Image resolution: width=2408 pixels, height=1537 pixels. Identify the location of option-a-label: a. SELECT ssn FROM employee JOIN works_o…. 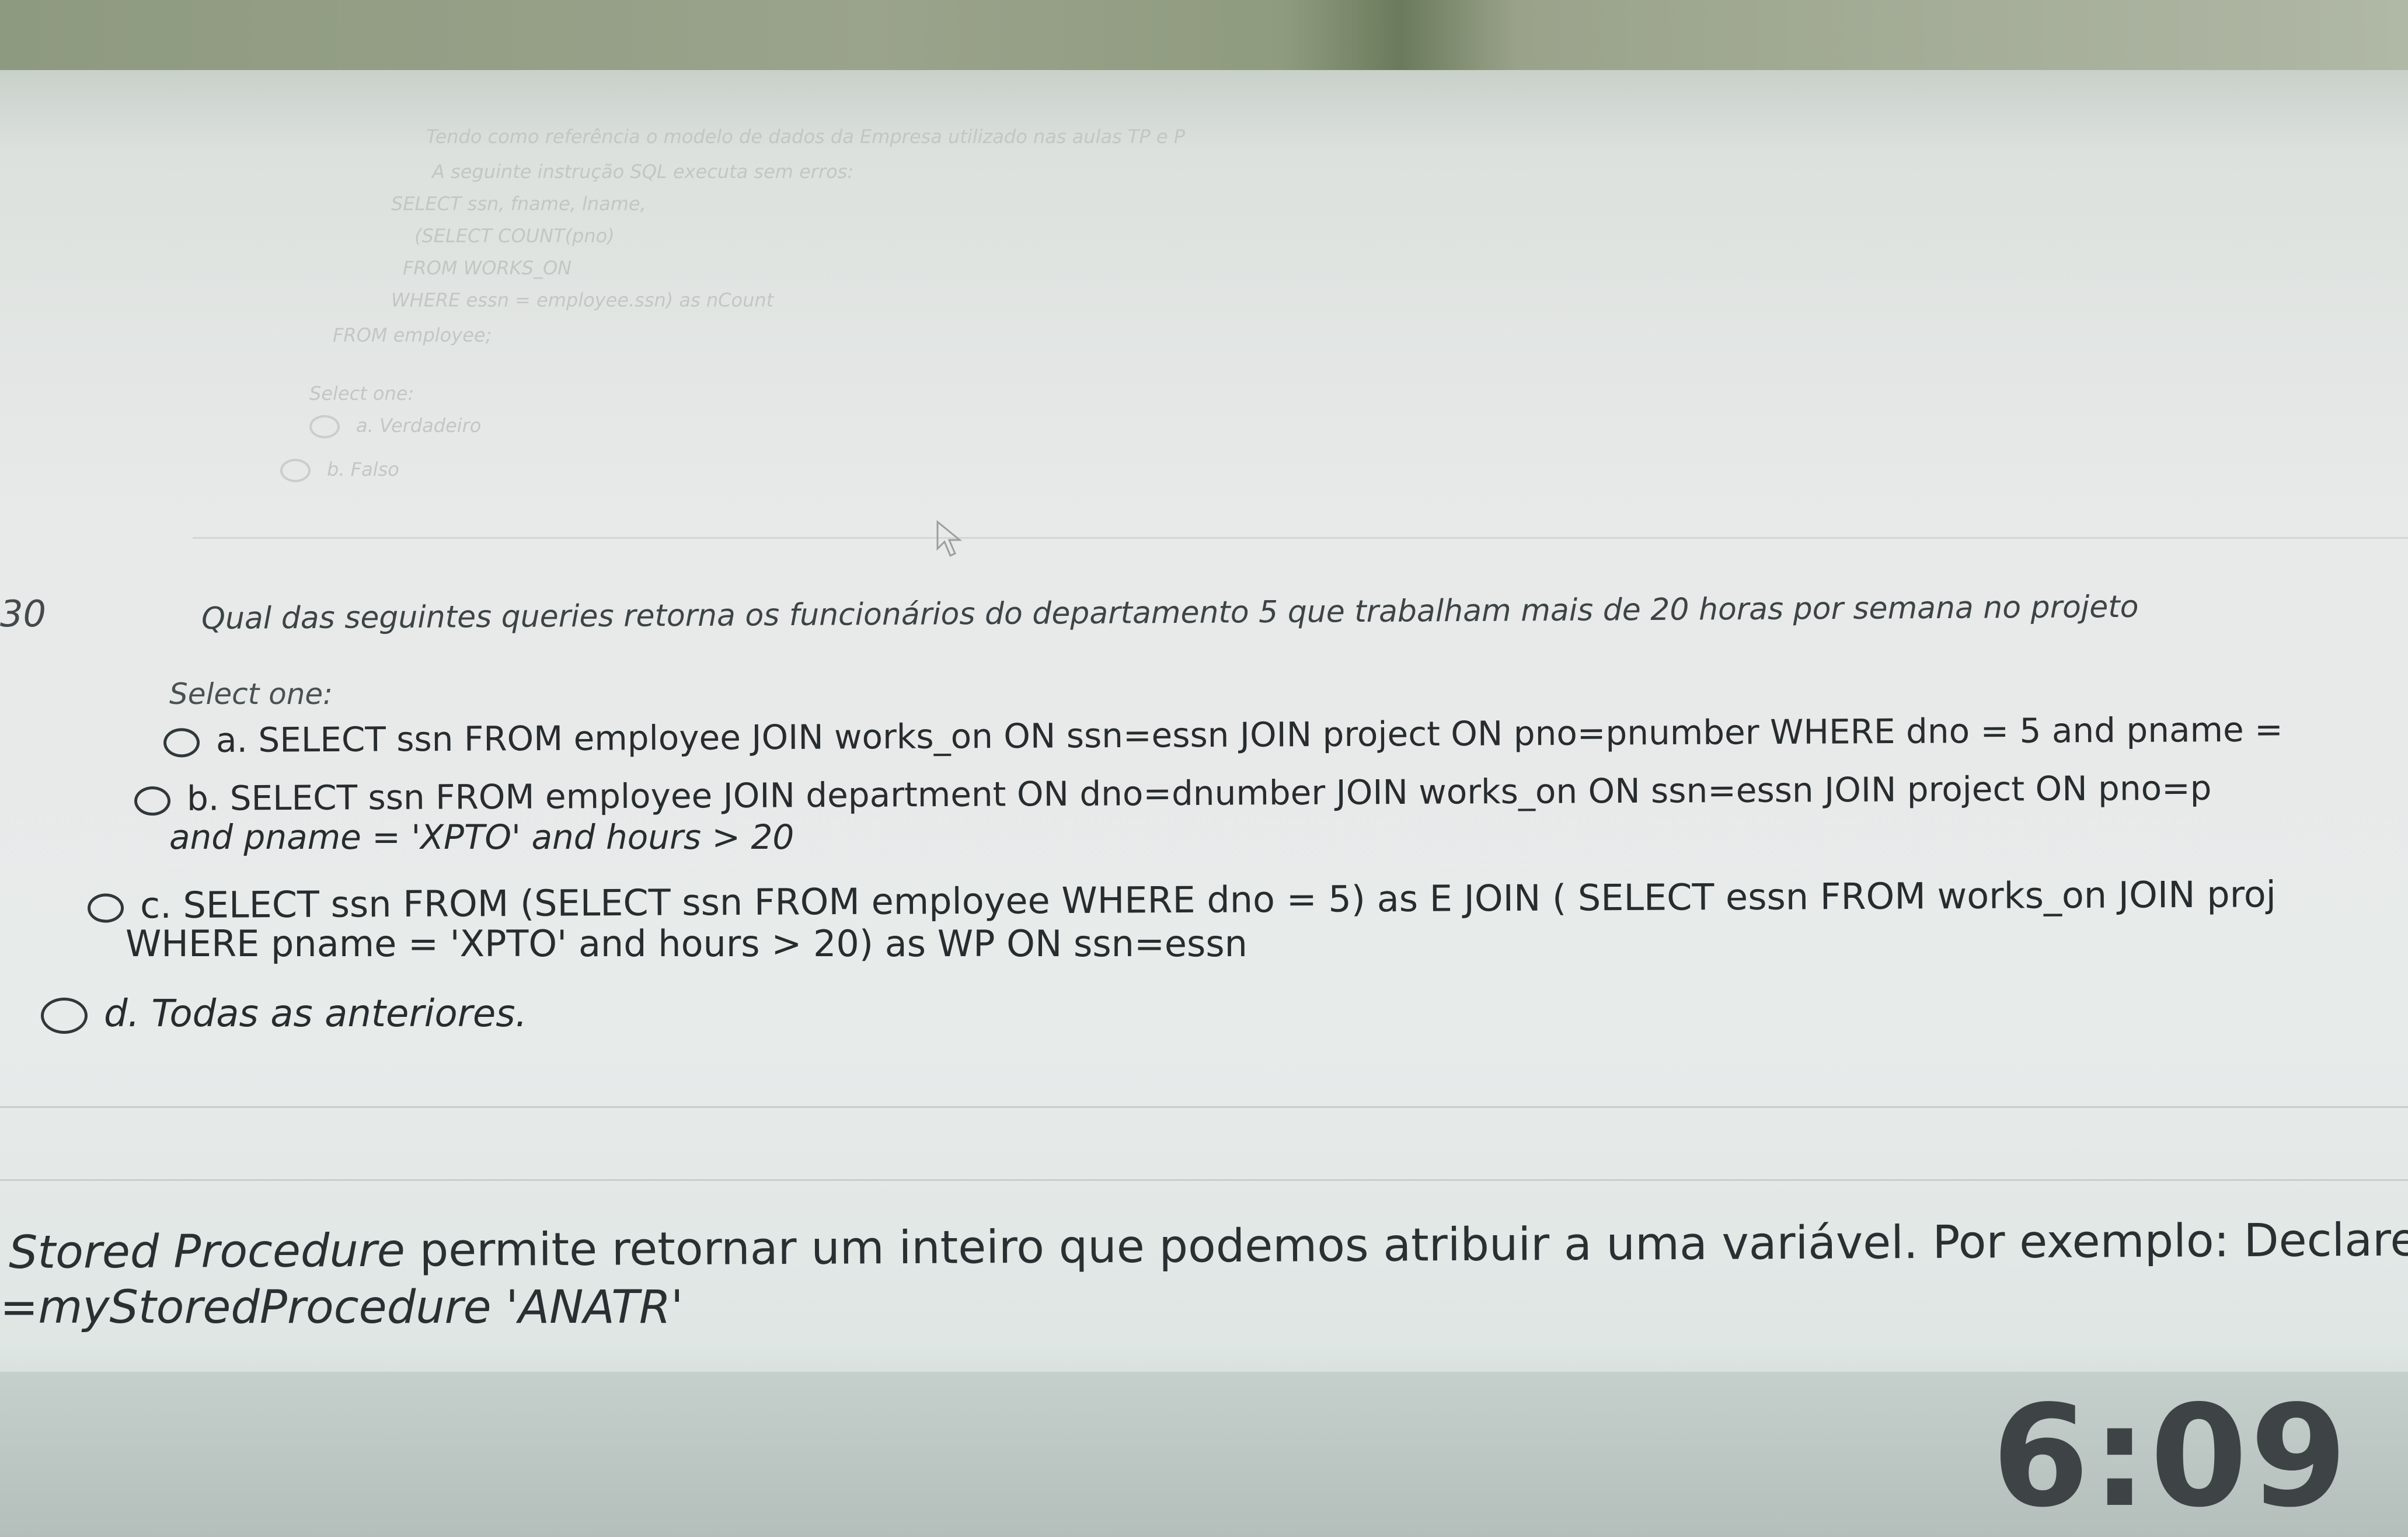
(1249, 735).